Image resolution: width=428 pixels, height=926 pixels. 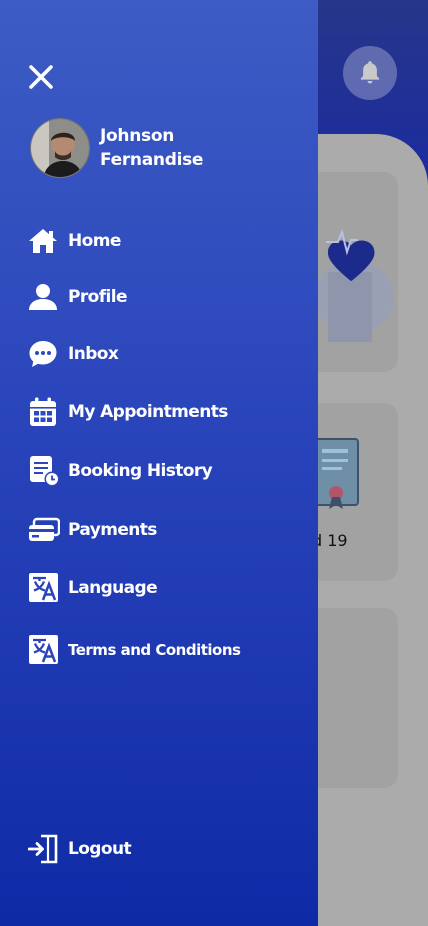 I want to click on menu-item-label: Payments, so click(x=112, y=530).